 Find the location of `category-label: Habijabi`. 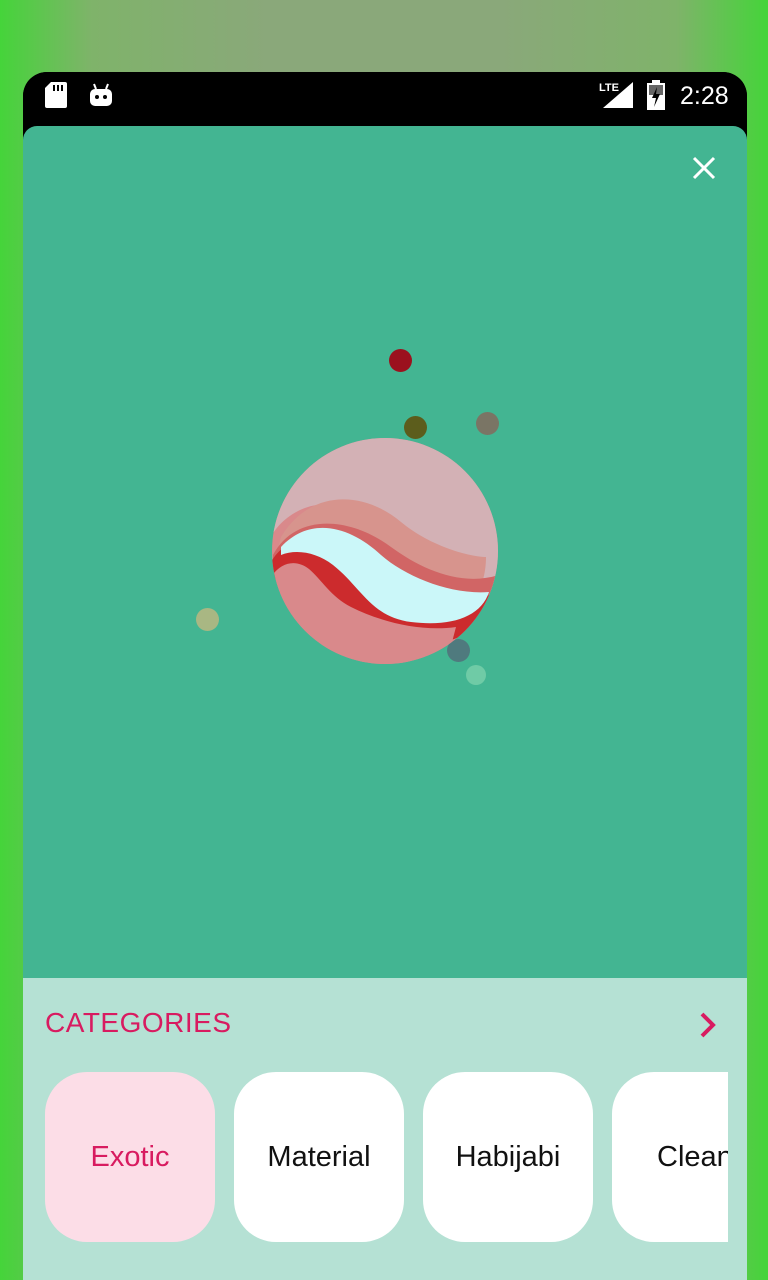

category-label: Habijabi is located at coordinates (508, 1156).